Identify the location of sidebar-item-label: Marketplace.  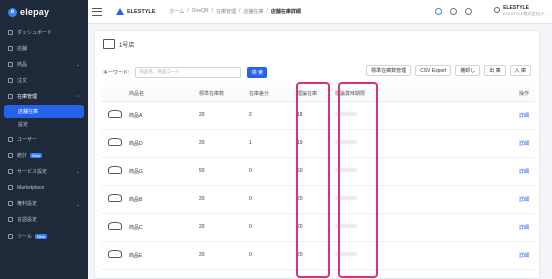
(31, 187).